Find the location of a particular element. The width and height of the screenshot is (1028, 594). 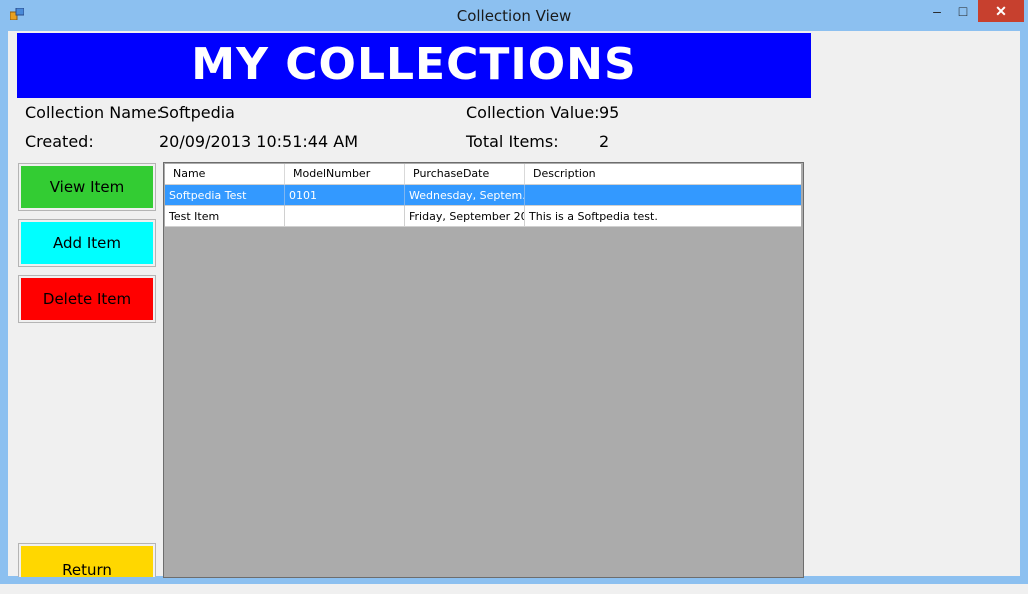

cell-description: This is a Softpedia test. is located at coordinates (663, 216).